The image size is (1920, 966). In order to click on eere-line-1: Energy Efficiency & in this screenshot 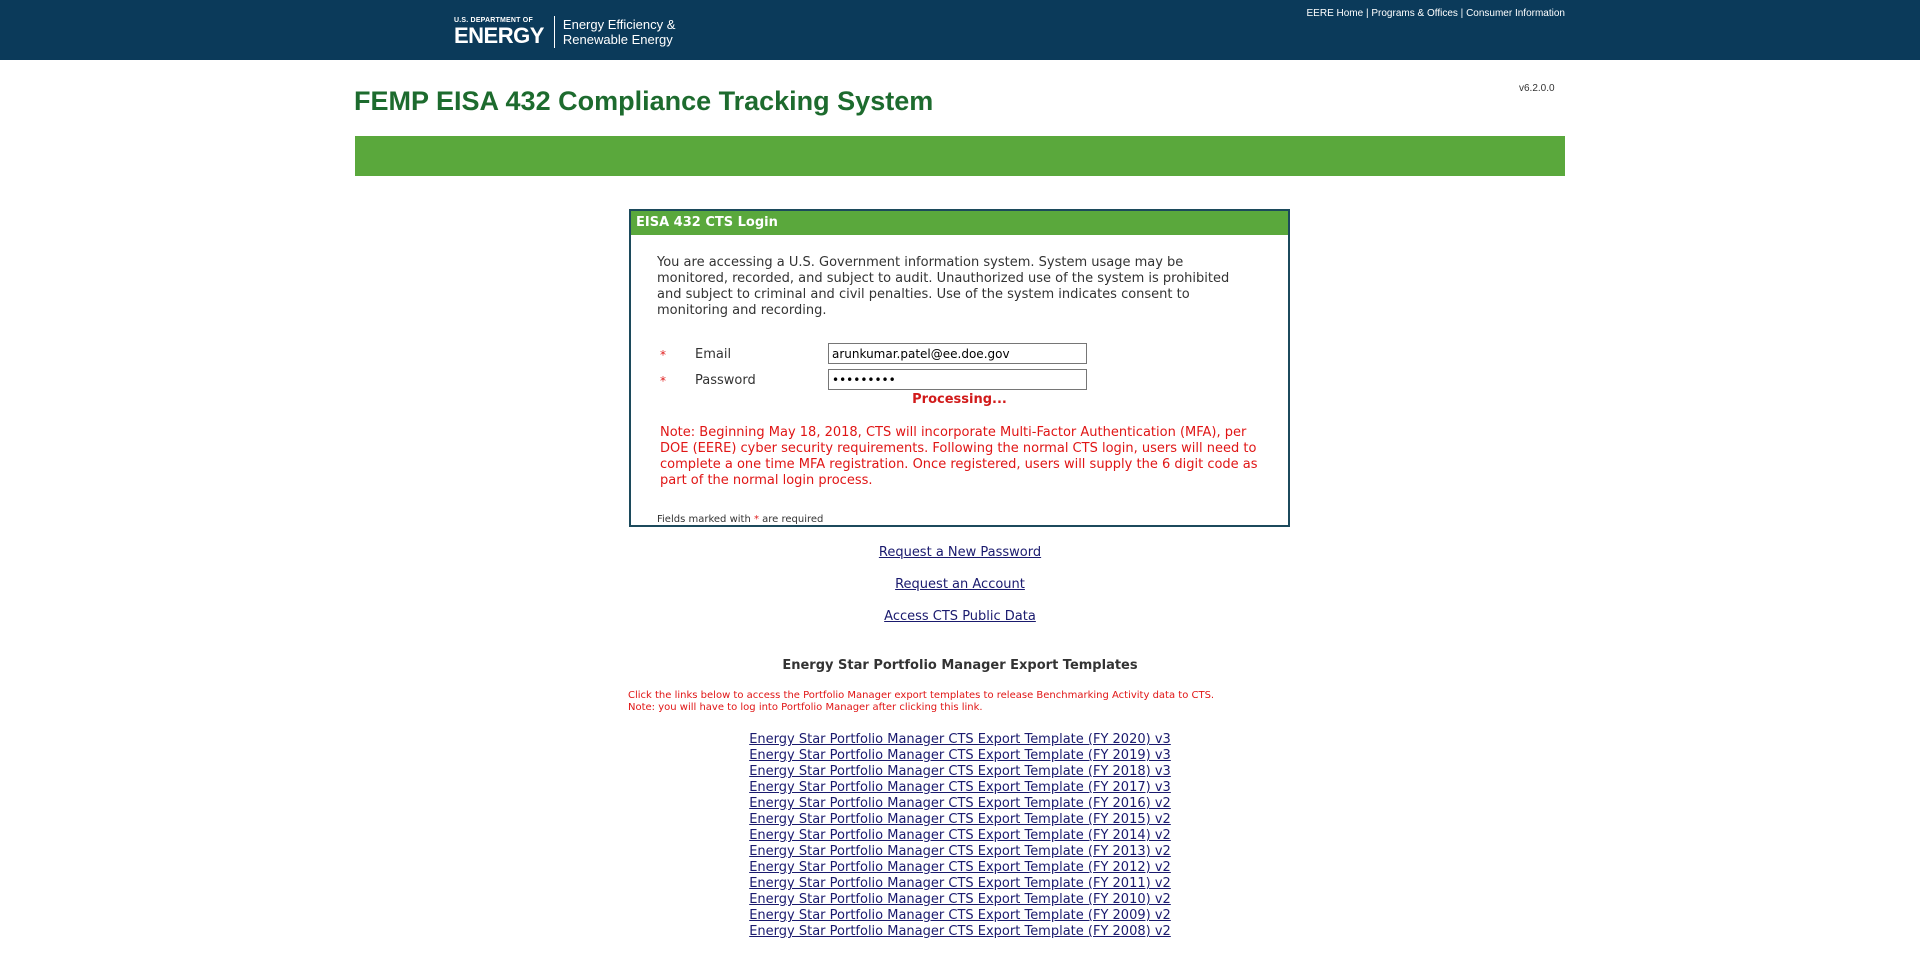, I will do `click(619, 24)`.